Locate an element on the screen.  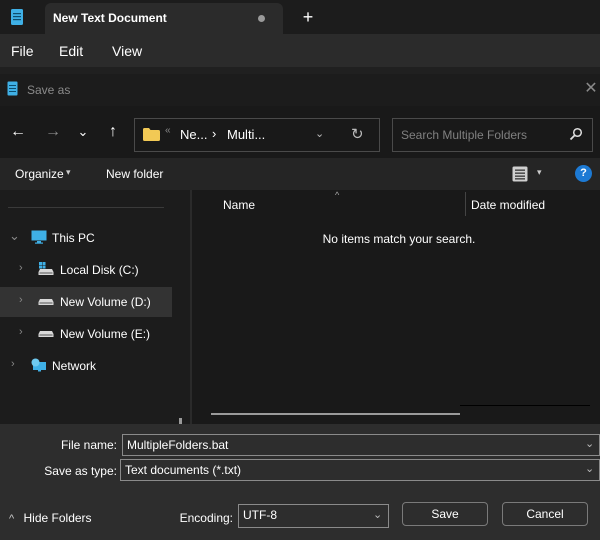
file-name-input is located at coordinates (337, 445).